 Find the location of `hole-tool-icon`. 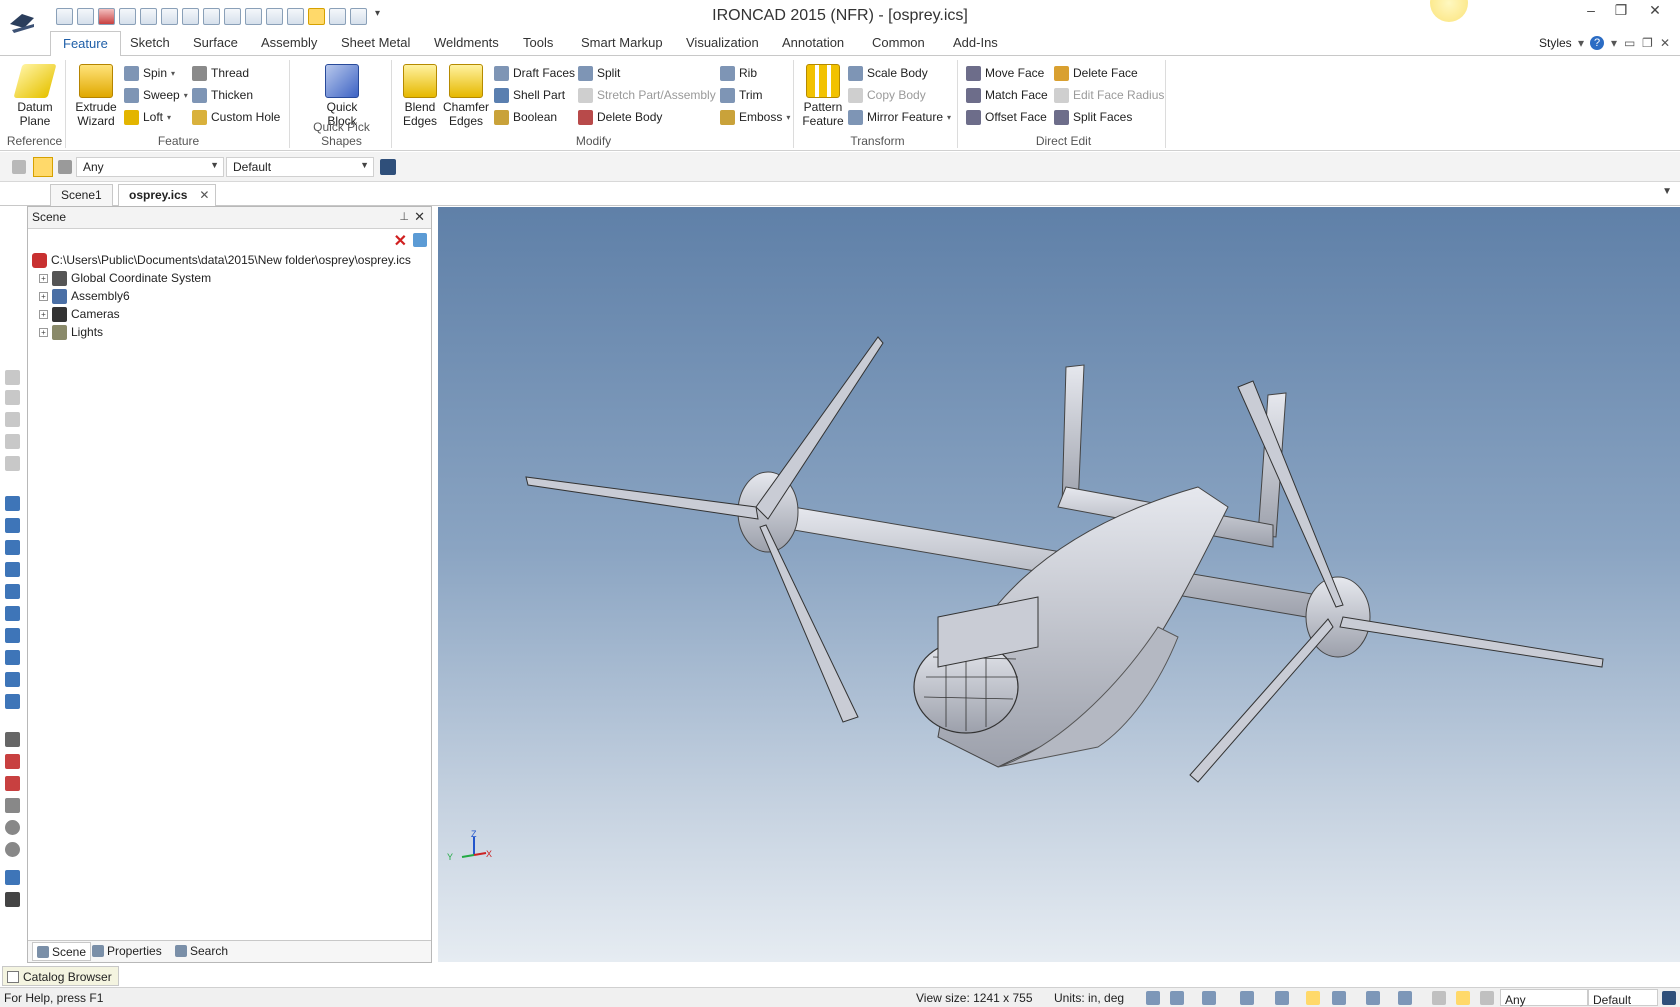

hole-tool-icon is located at coordinates (12, 613).